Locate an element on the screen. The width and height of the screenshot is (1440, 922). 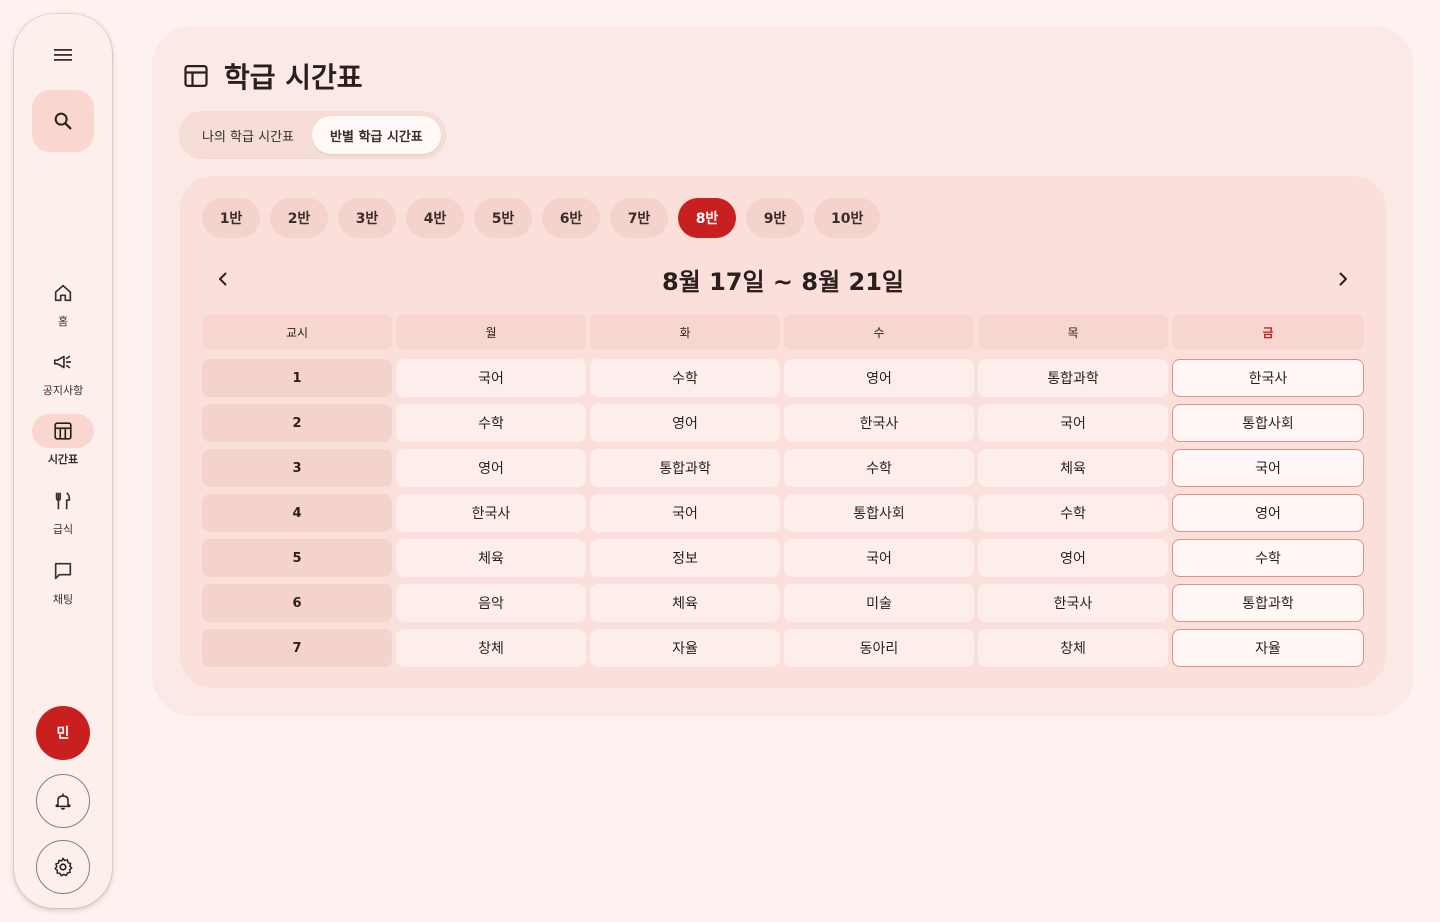
timetable-view-toggle: 나의 학급 시간표 반별 학급 시간표 is located at coordinates (312, 135).